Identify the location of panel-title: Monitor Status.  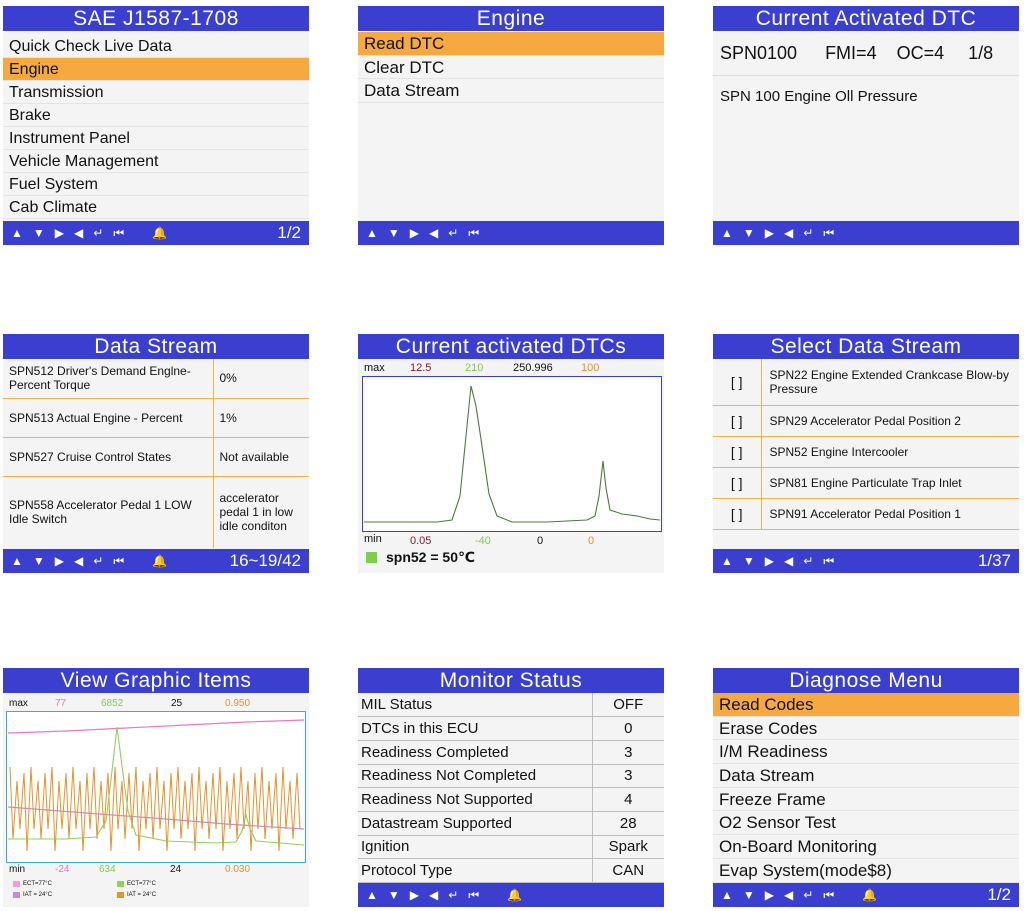
(511, 680).